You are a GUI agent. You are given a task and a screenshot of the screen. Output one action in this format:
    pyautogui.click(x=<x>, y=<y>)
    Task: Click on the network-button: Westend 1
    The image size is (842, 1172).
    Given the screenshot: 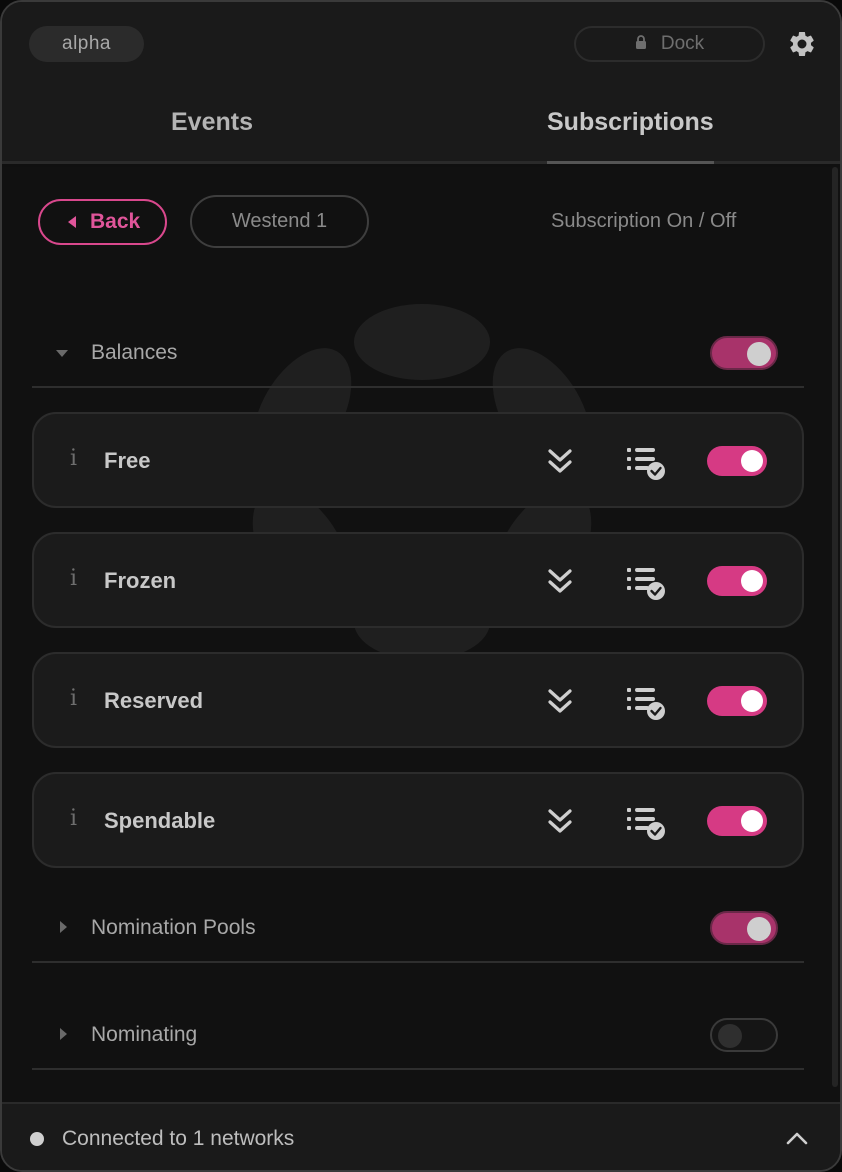 What is the action you would take?
    pyautogui.click(x=279, y=221)
    